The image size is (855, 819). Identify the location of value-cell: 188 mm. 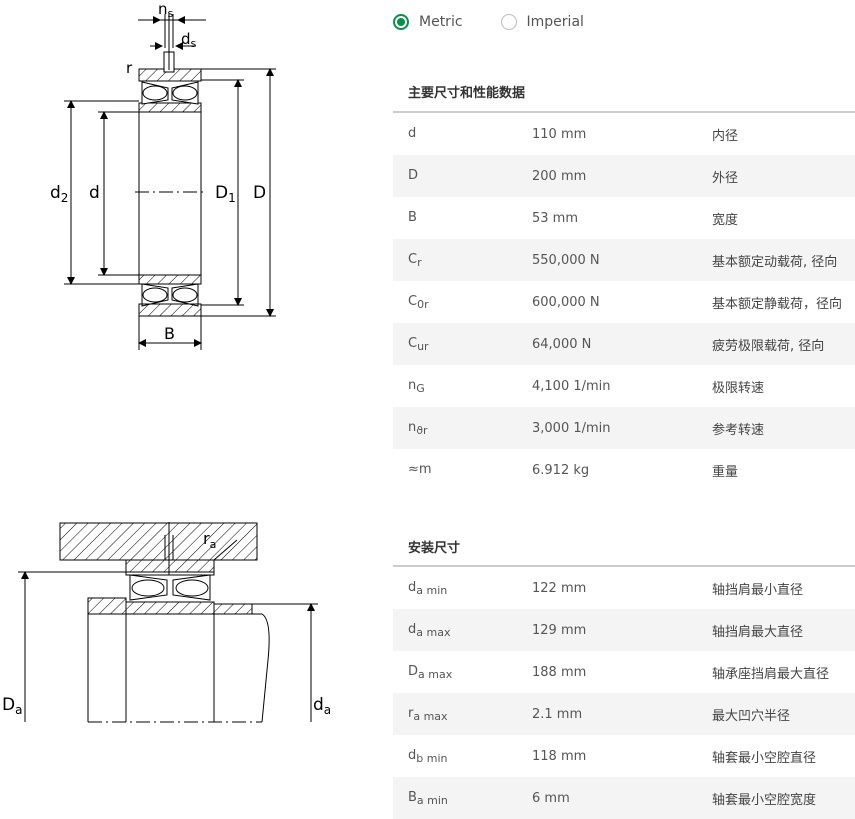
(559, 672).